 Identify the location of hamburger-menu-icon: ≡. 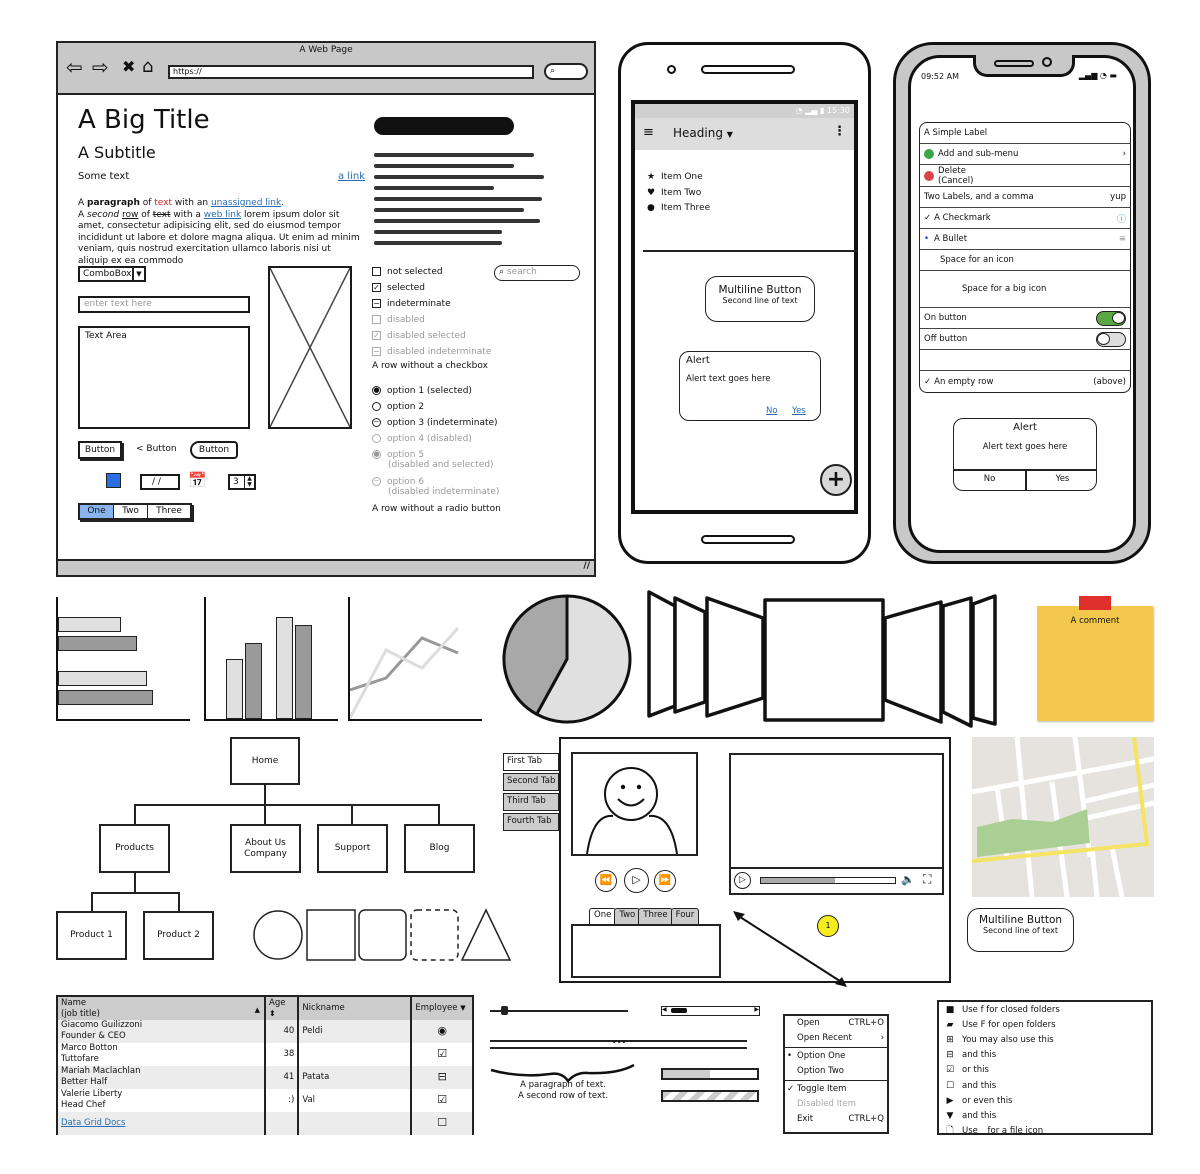
(648, 132).